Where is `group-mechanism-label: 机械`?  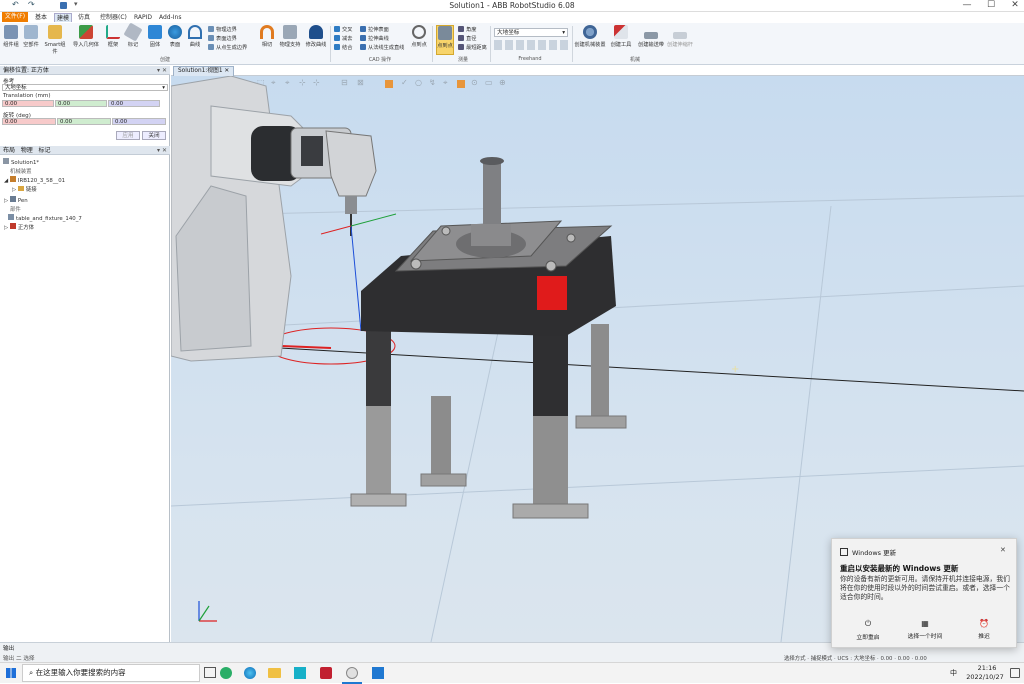
group-mechanism-label: 机械 is located at coordinates (634, 60).